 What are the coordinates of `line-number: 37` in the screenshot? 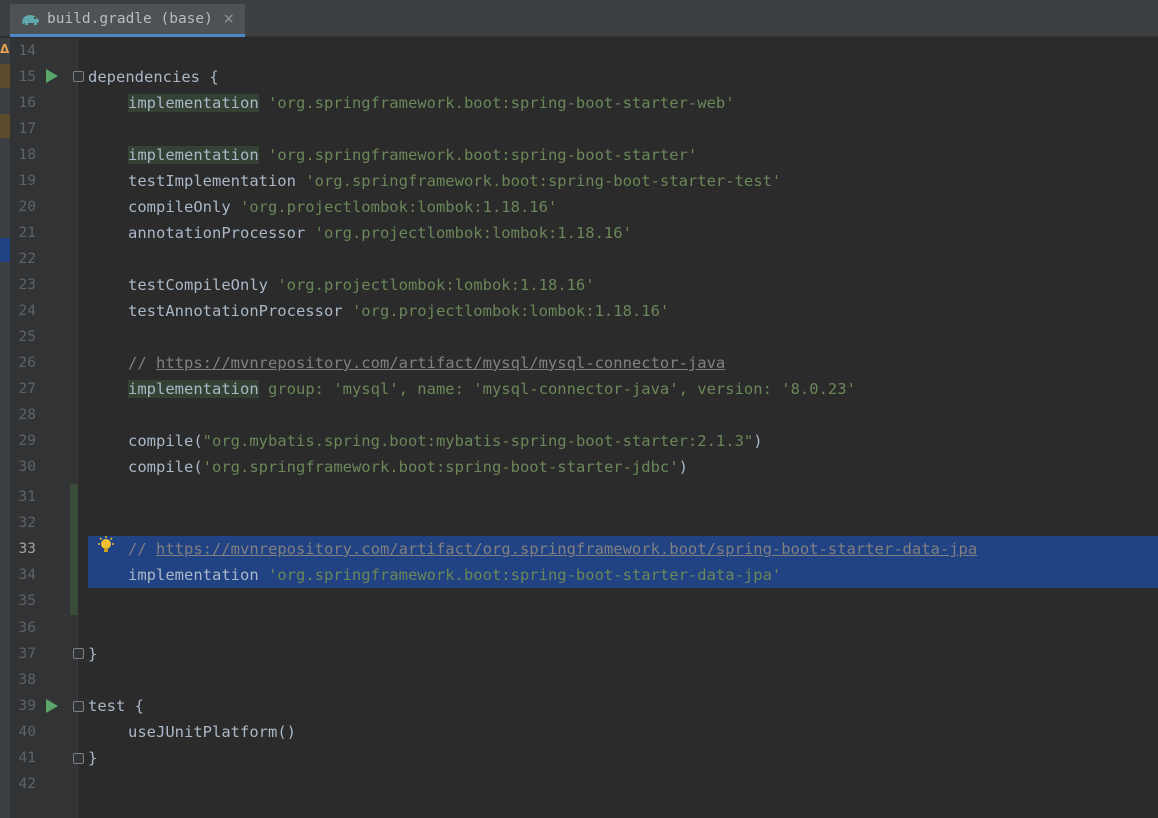 It's located at (27, 654).